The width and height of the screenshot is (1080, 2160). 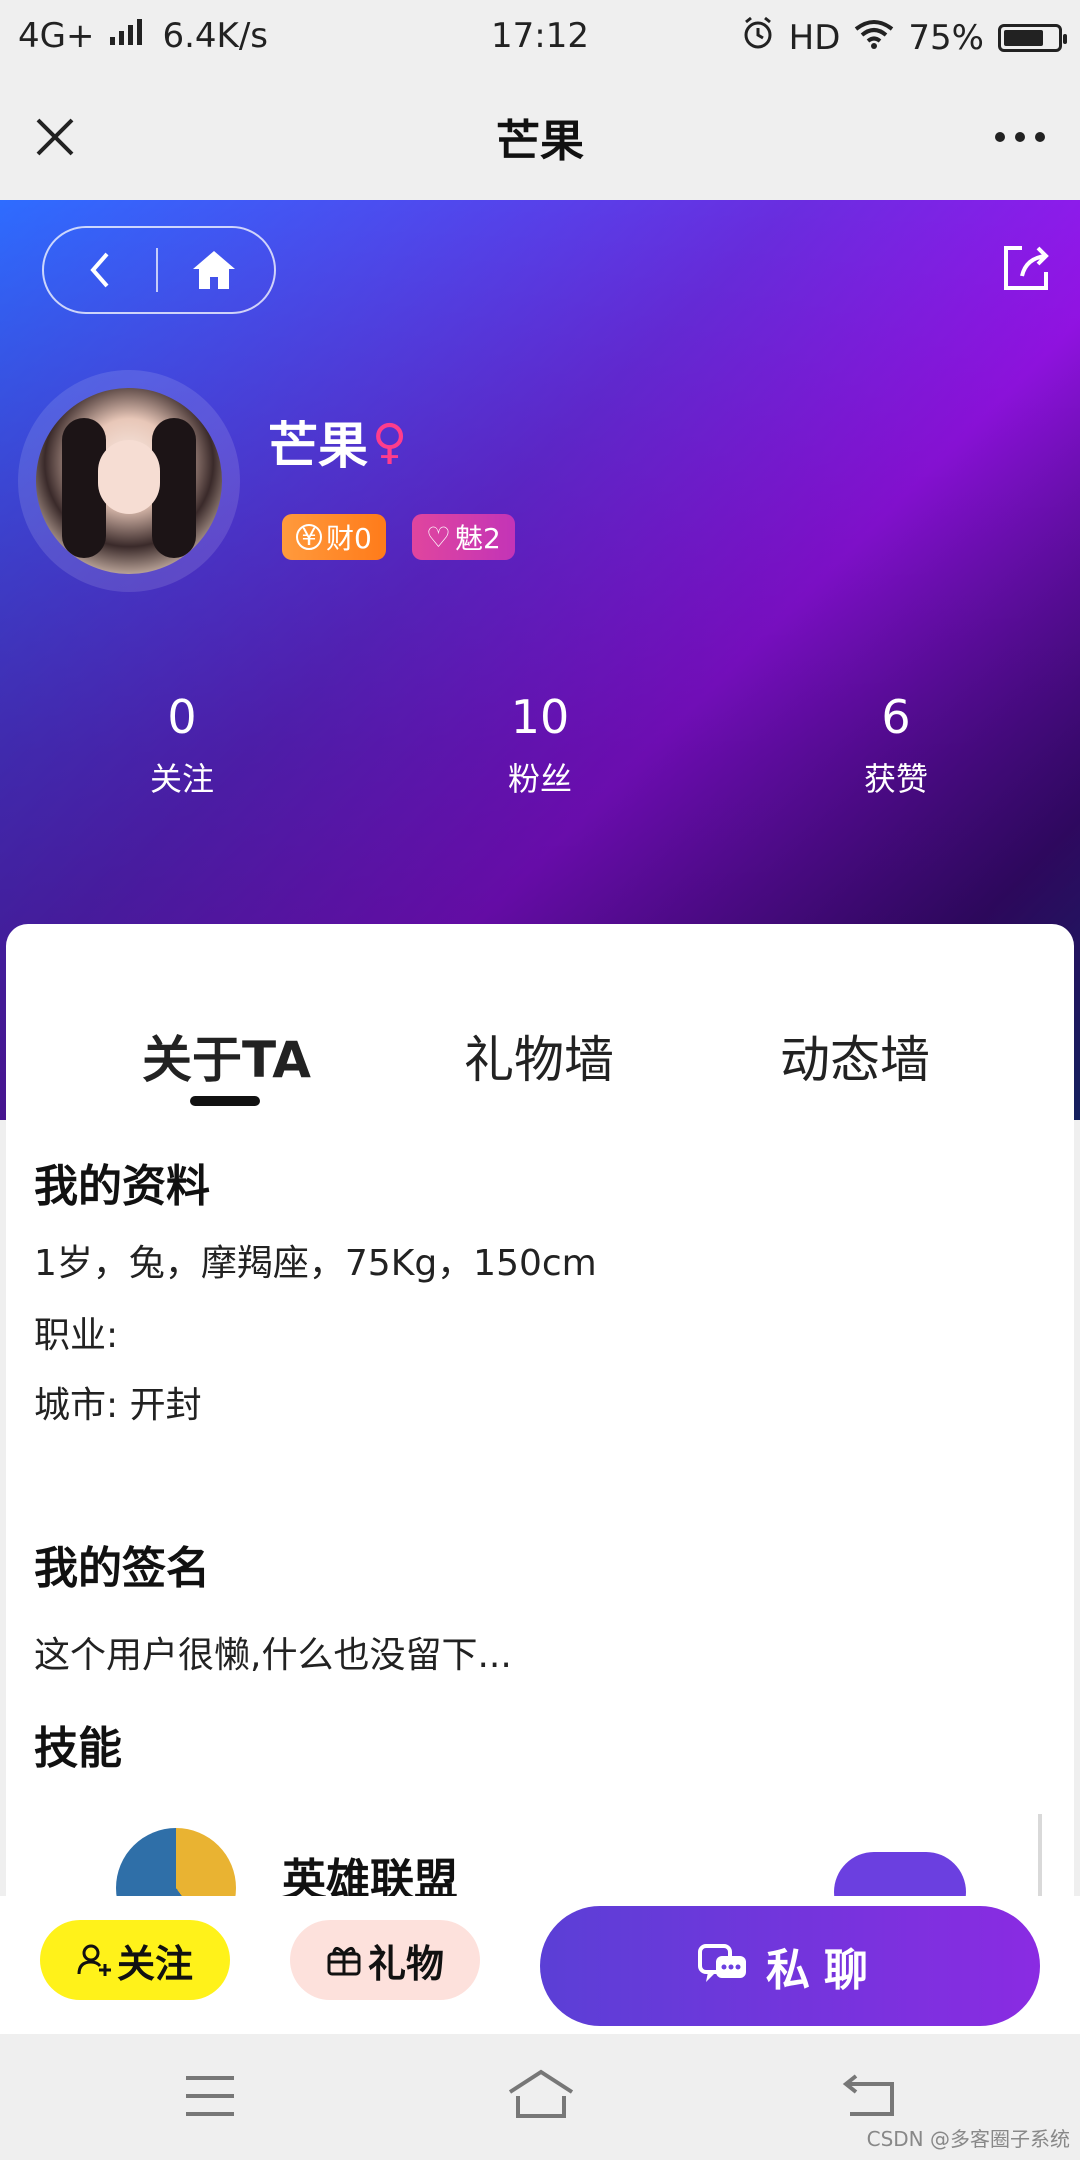 What do you see at coordinates (895, 779) in the screenshot?
I see `stat-label: 获赞` at bounding box center [895, 779].